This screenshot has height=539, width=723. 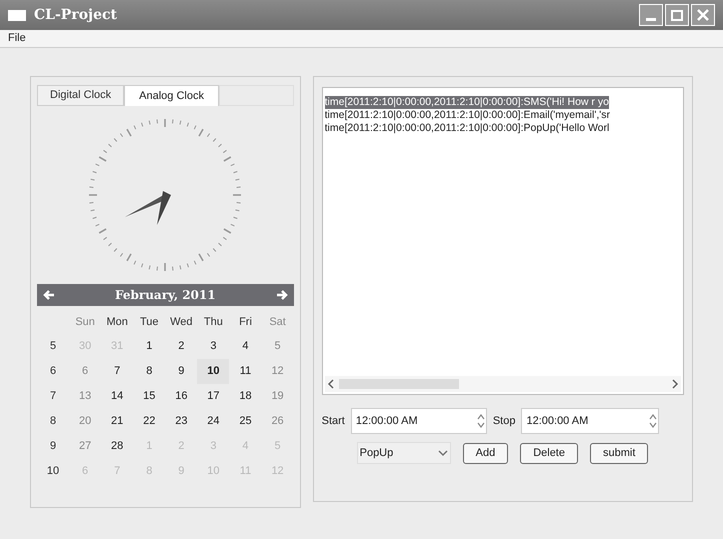 What do you see at coordinates (245, 396) in the screenshot?
I see `calendar-day: 18` at bounding box center [245, 396].